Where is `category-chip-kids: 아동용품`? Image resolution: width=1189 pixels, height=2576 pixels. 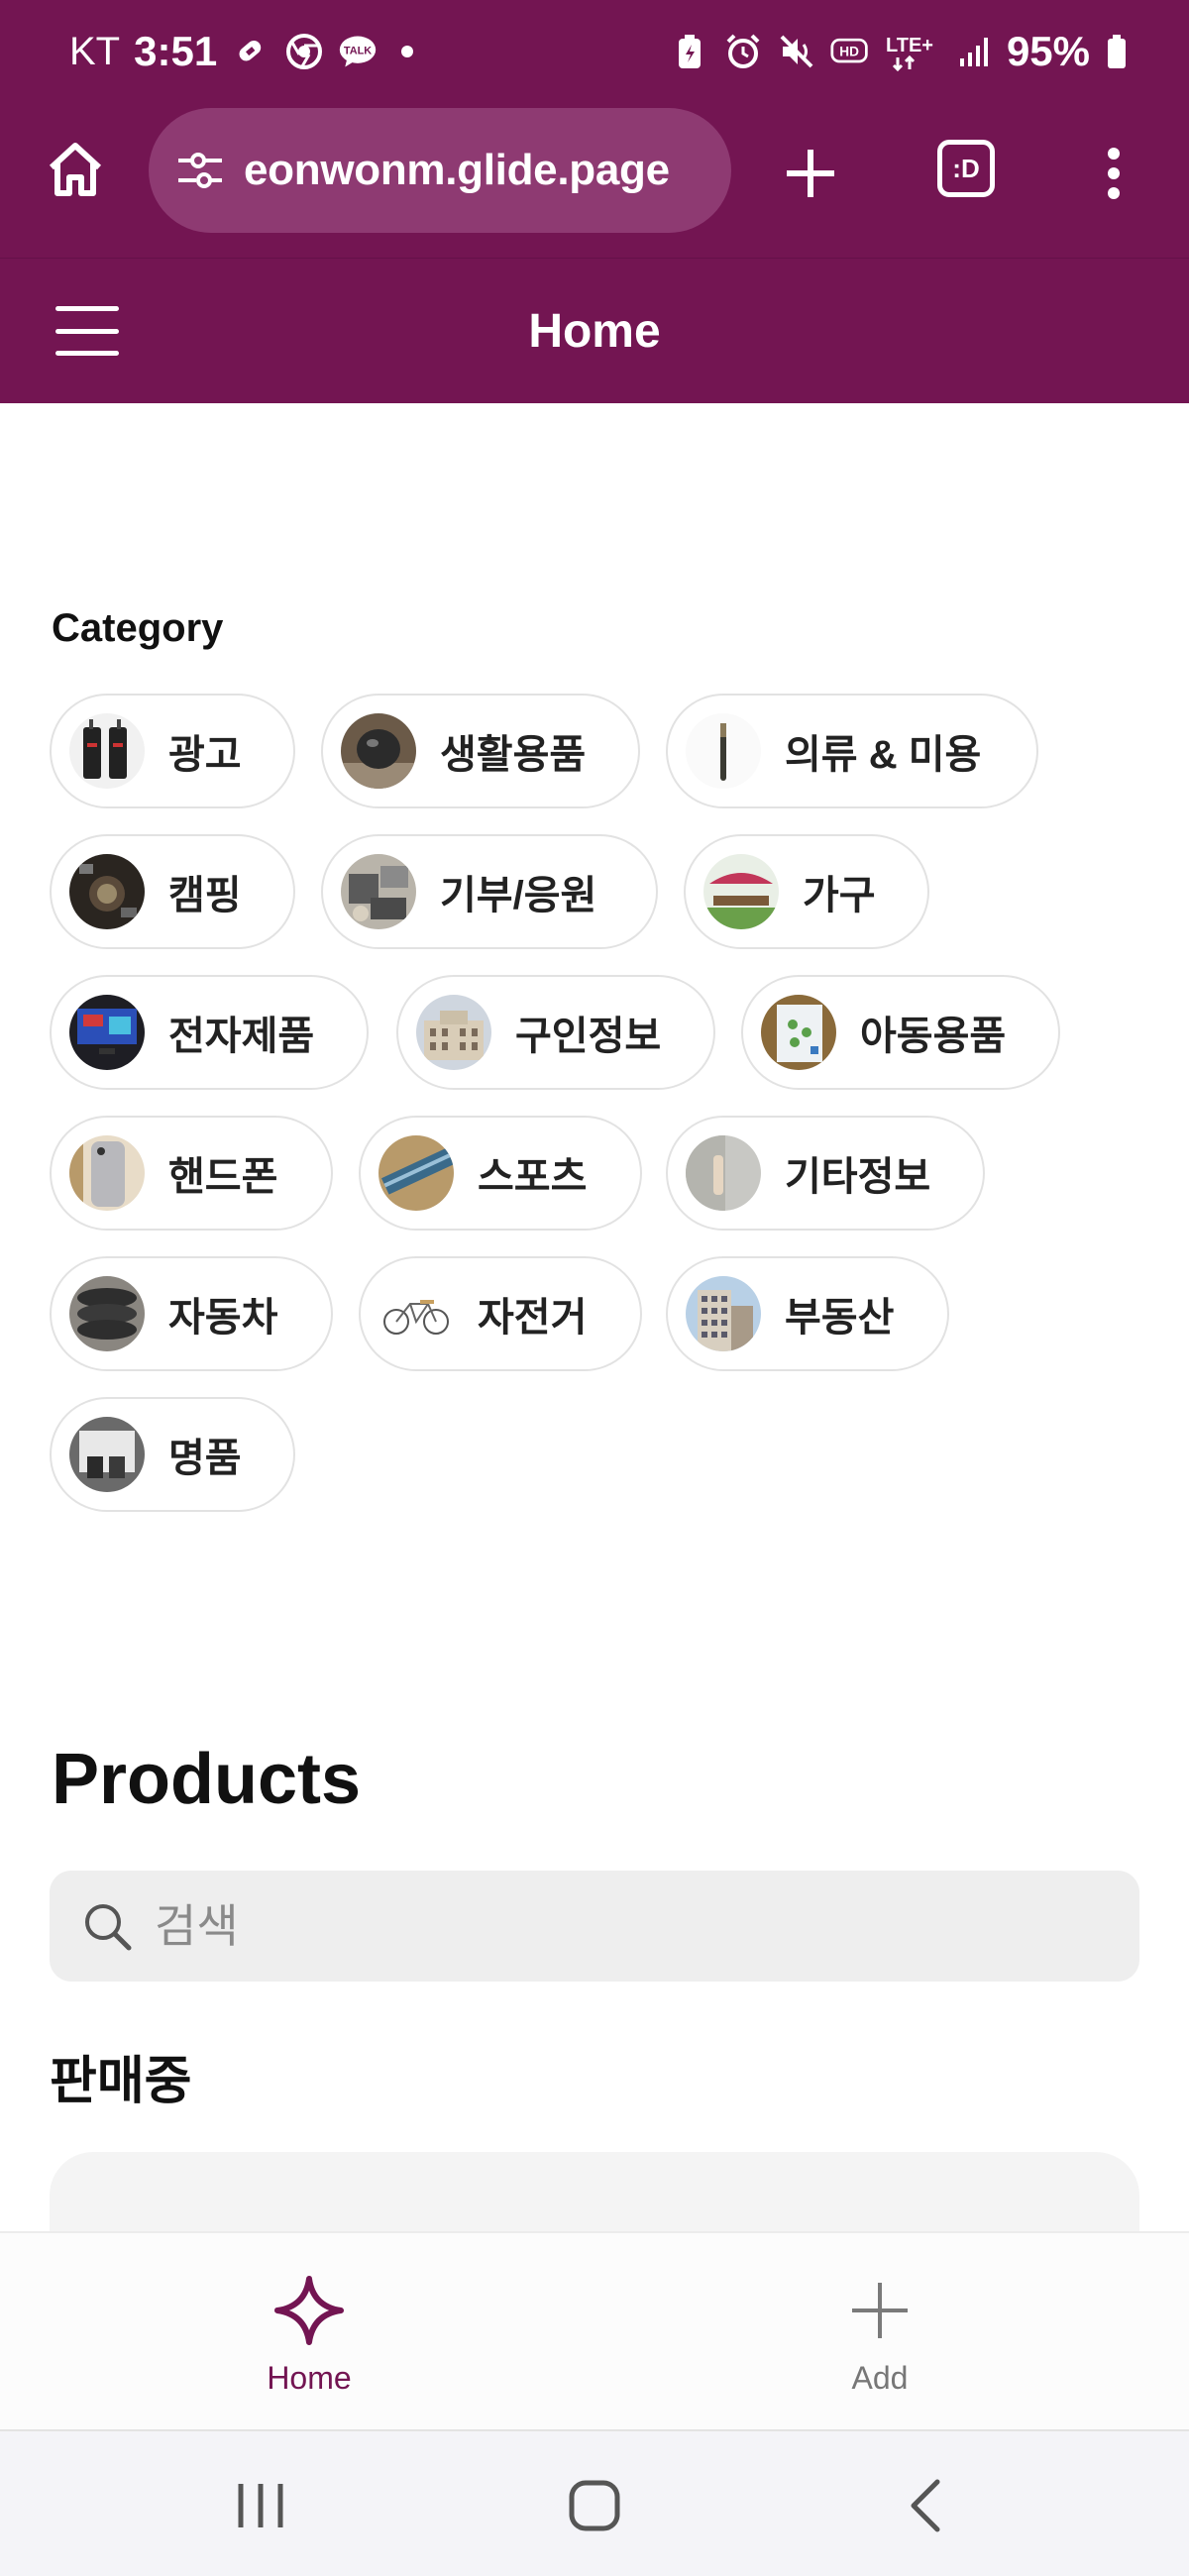
category-chip-kids: 아동용품 is located at coordinates (900, 1033).